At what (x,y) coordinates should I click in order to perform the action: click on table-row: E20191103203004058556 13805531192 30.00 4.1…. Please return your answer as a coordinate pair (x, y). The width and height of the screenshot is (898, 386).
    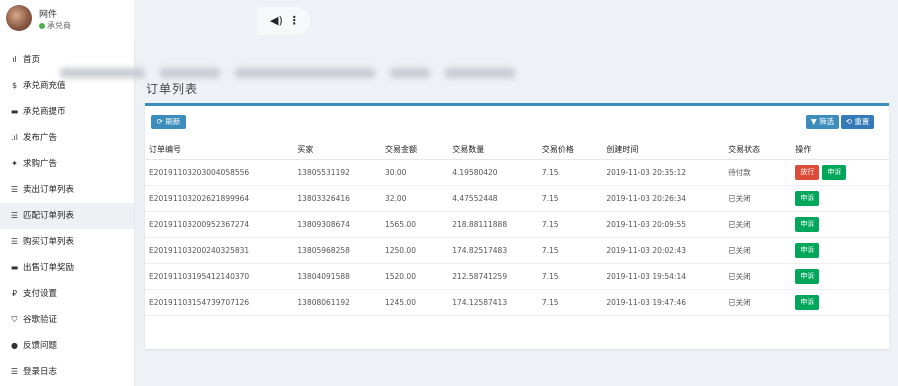
    Looking at the image, I should click on (517, 172).